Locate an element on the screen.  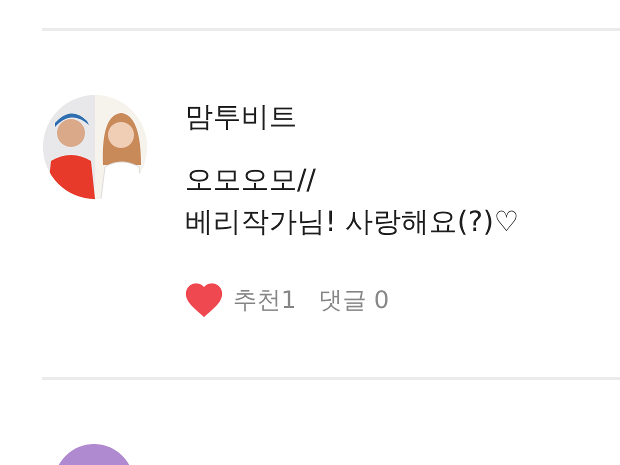
heart-icon is located at coordinates (204, 300).